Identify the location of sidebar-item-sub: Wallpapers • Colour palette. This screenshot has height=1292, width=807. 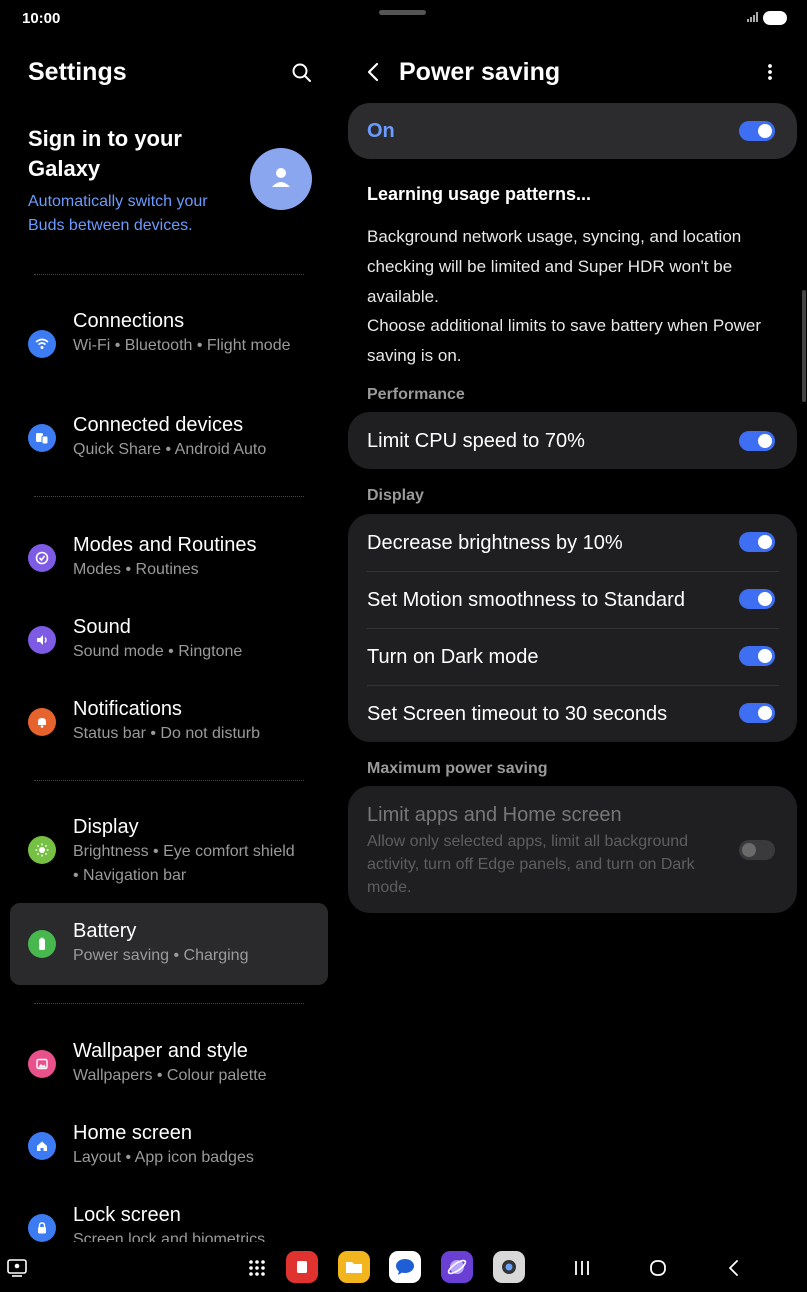
(170, 1075).